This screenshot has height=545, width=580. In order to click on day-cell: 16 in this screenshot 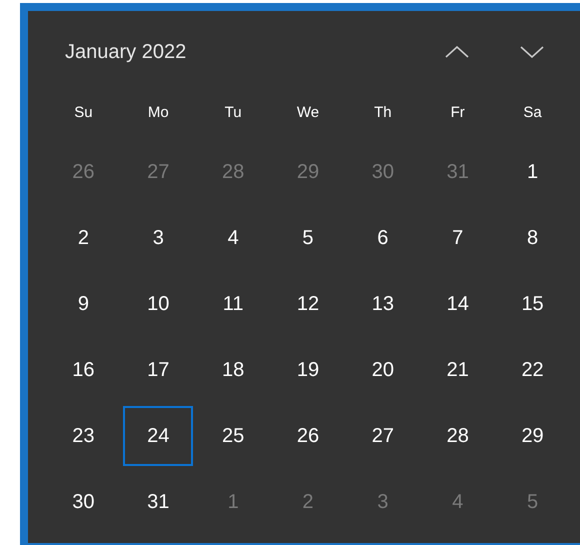, I will do `click(83, 370)`.